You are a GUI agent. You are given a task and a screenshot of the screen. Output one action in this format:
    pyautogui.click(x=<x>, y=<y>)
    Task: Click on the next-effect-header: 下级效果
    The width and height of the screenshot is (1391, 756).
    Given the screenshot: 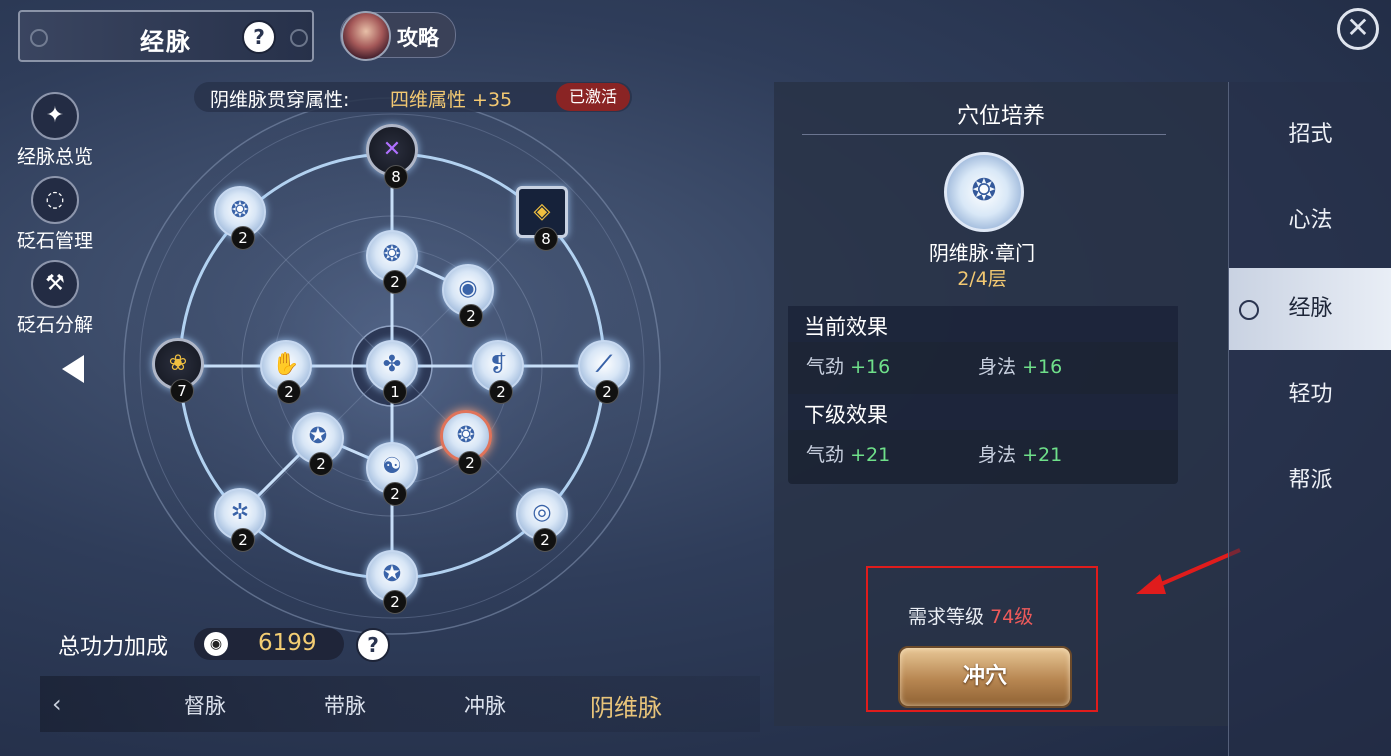 What is the action you would take?
    pyautogui.click(x=983, y=412)
    